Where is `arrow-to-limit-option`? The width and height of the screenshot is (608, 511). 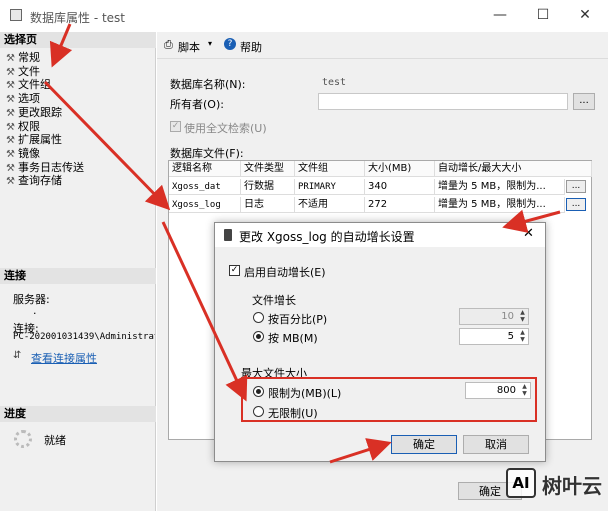
arrow-to-limit-option is located at coordinates (204, 311).